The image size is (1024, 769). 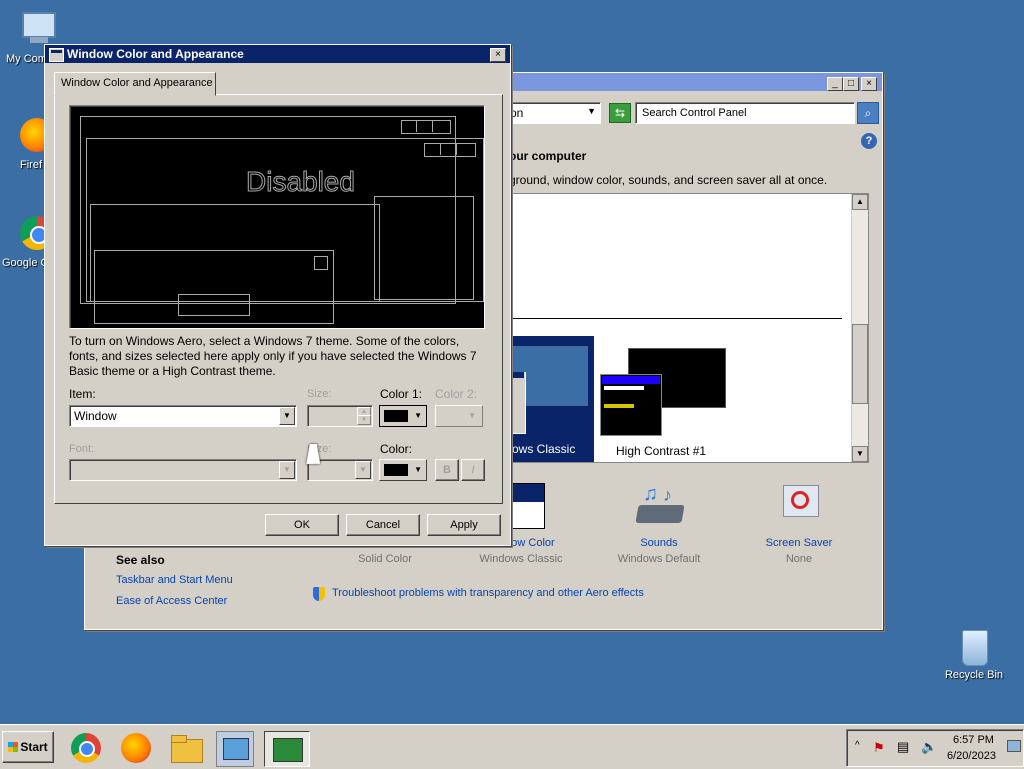 What do you see at coordinates (974, 646) in the screenshot?
I see `recycle-bin-icon` at bounding box center [974, 646].